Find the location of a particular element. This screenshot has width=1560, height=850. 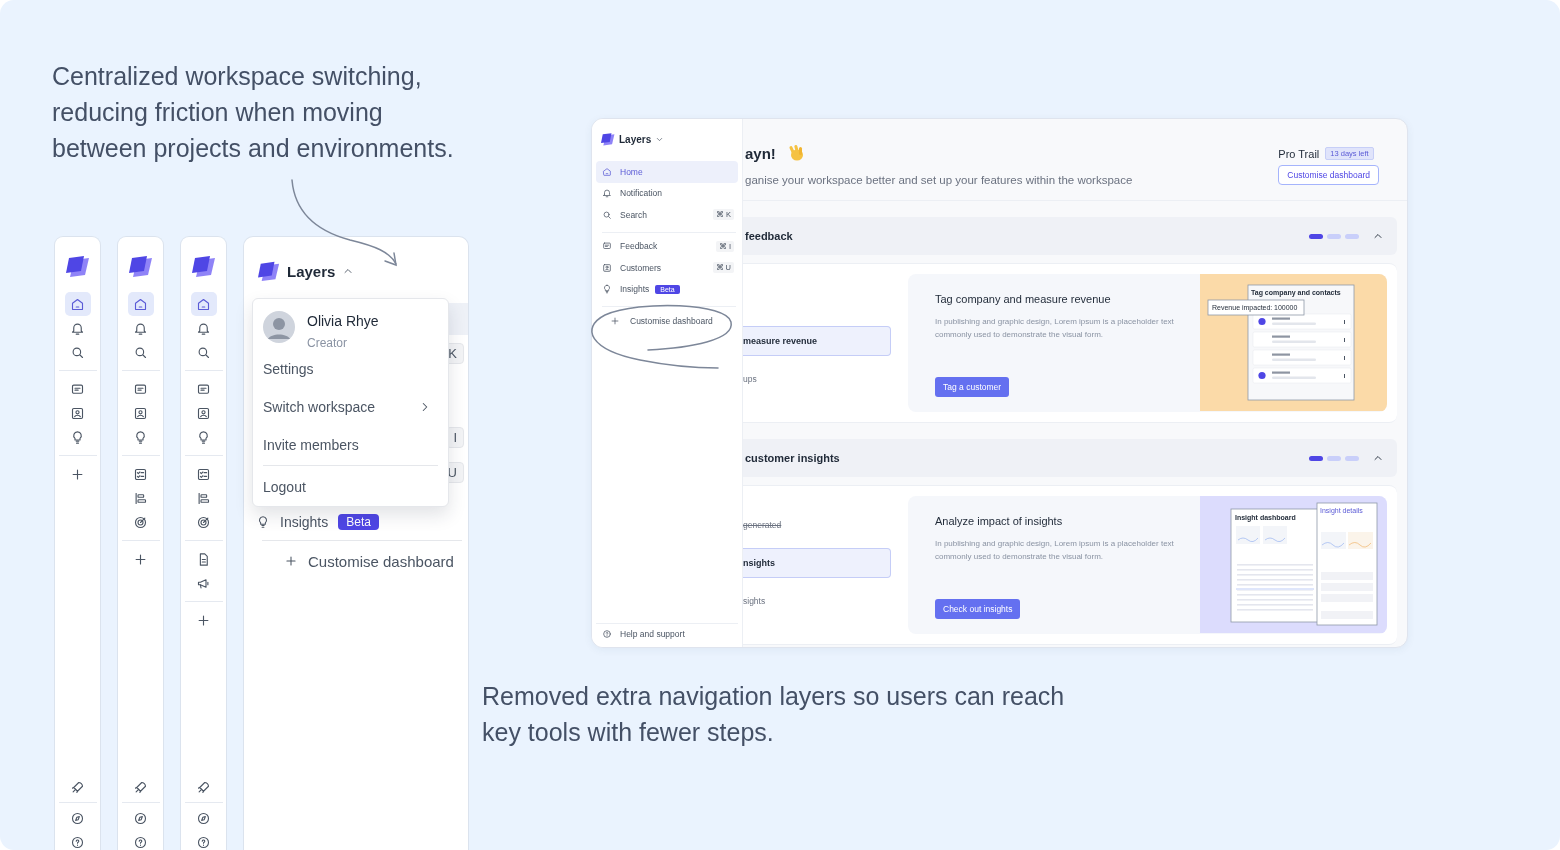

menu-item: Switch workspace is located at coordinates (350, 407).